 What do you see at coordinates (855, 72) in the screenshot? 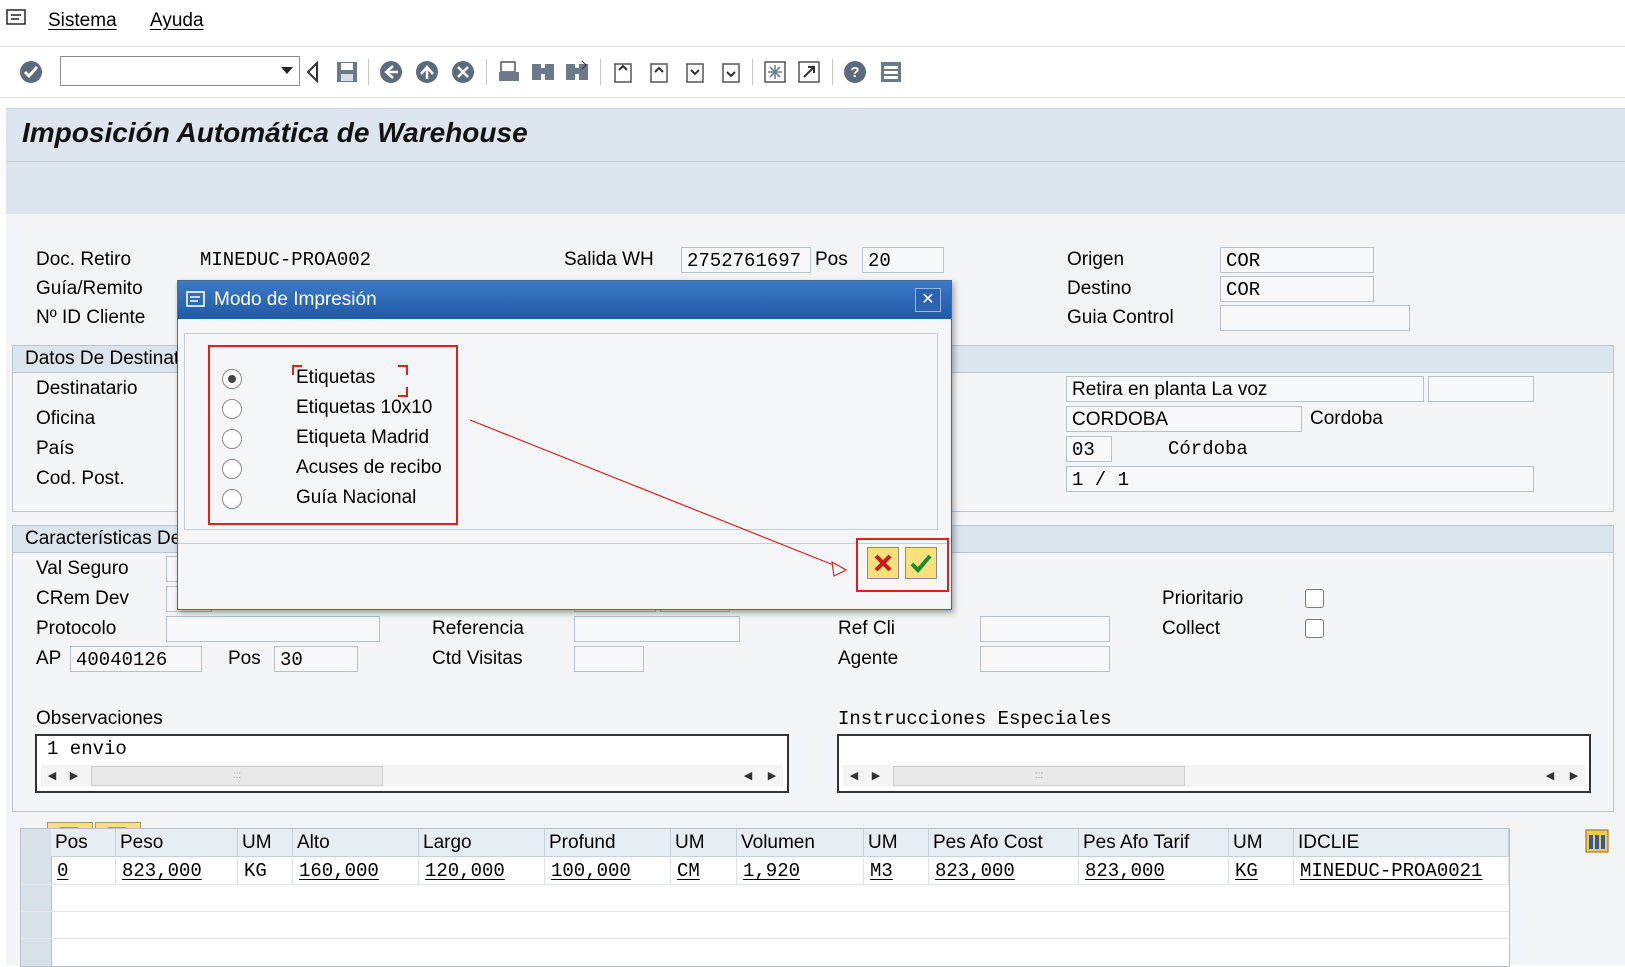
I see `help-icon: ?` at bounding box center [855, 72].